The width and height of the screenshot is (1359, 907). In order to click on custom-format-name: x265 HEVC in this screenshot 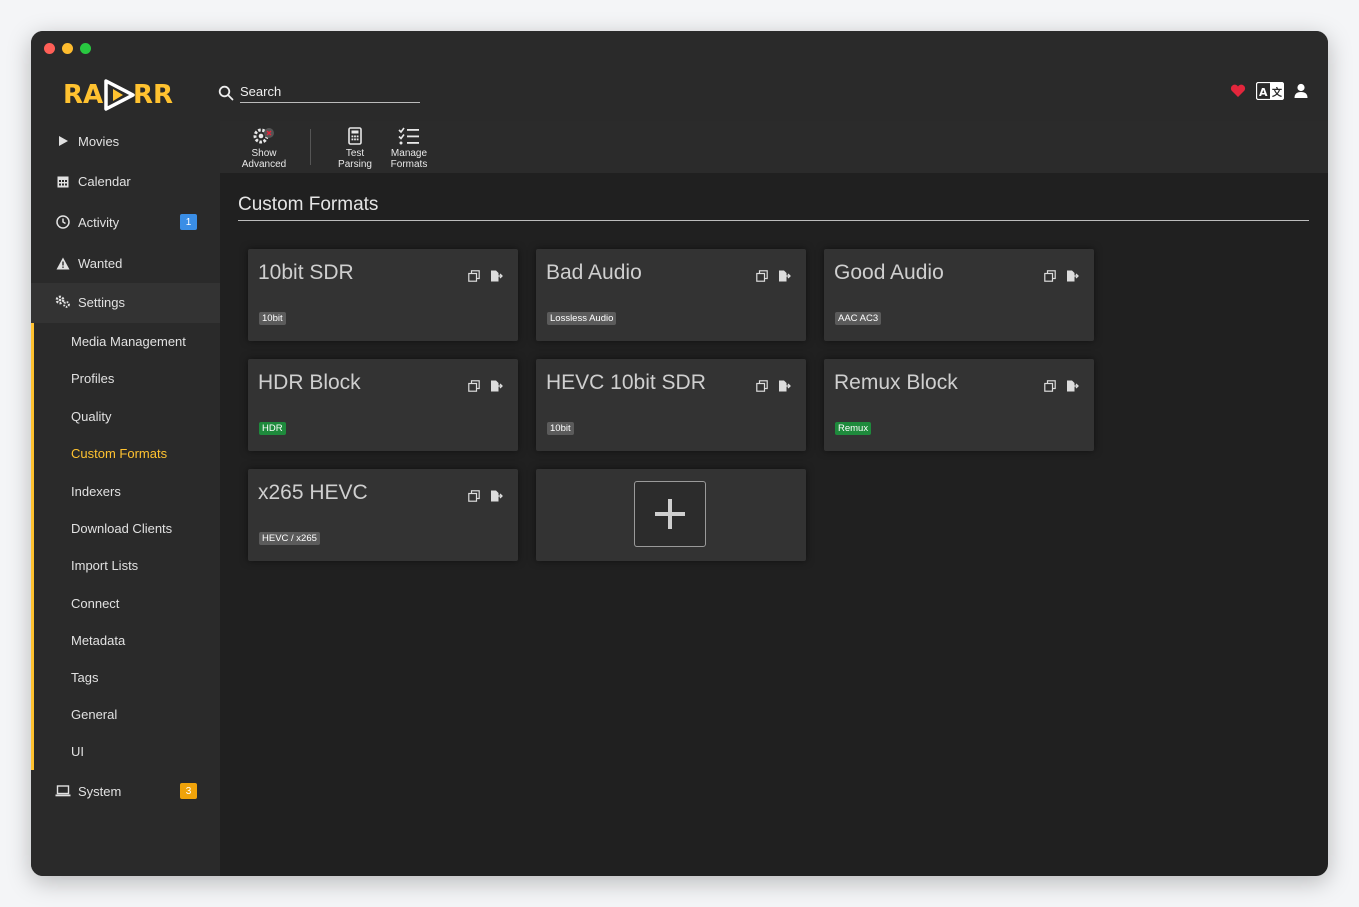, I will do `click(313, 492)`.